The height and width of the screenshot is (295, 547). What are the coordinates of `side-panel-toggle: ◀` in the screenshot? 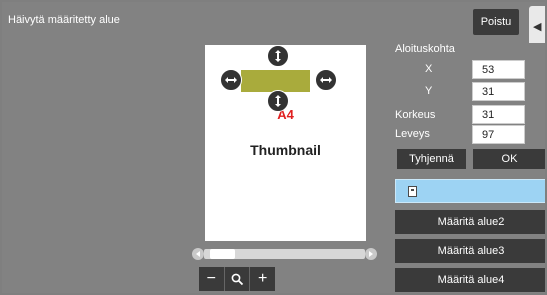 It's located at (537, 26).